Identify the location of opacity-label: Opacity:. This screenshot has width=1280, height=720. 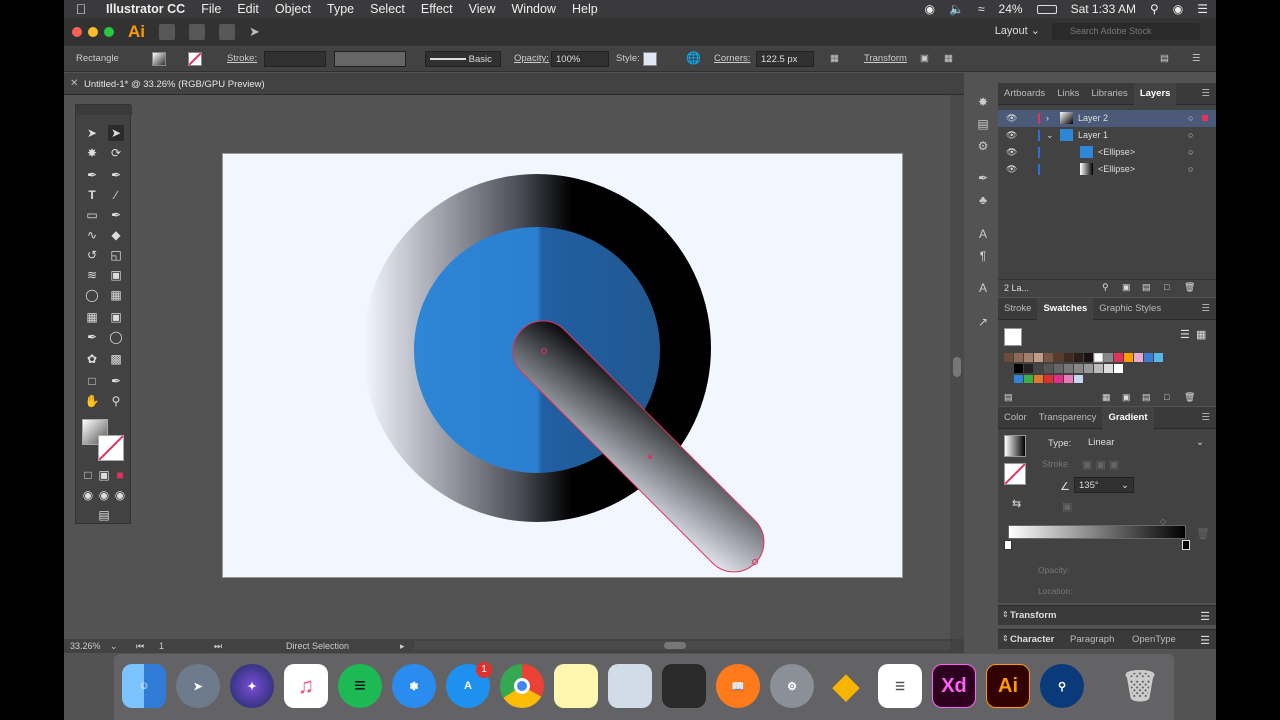
(531, 58).